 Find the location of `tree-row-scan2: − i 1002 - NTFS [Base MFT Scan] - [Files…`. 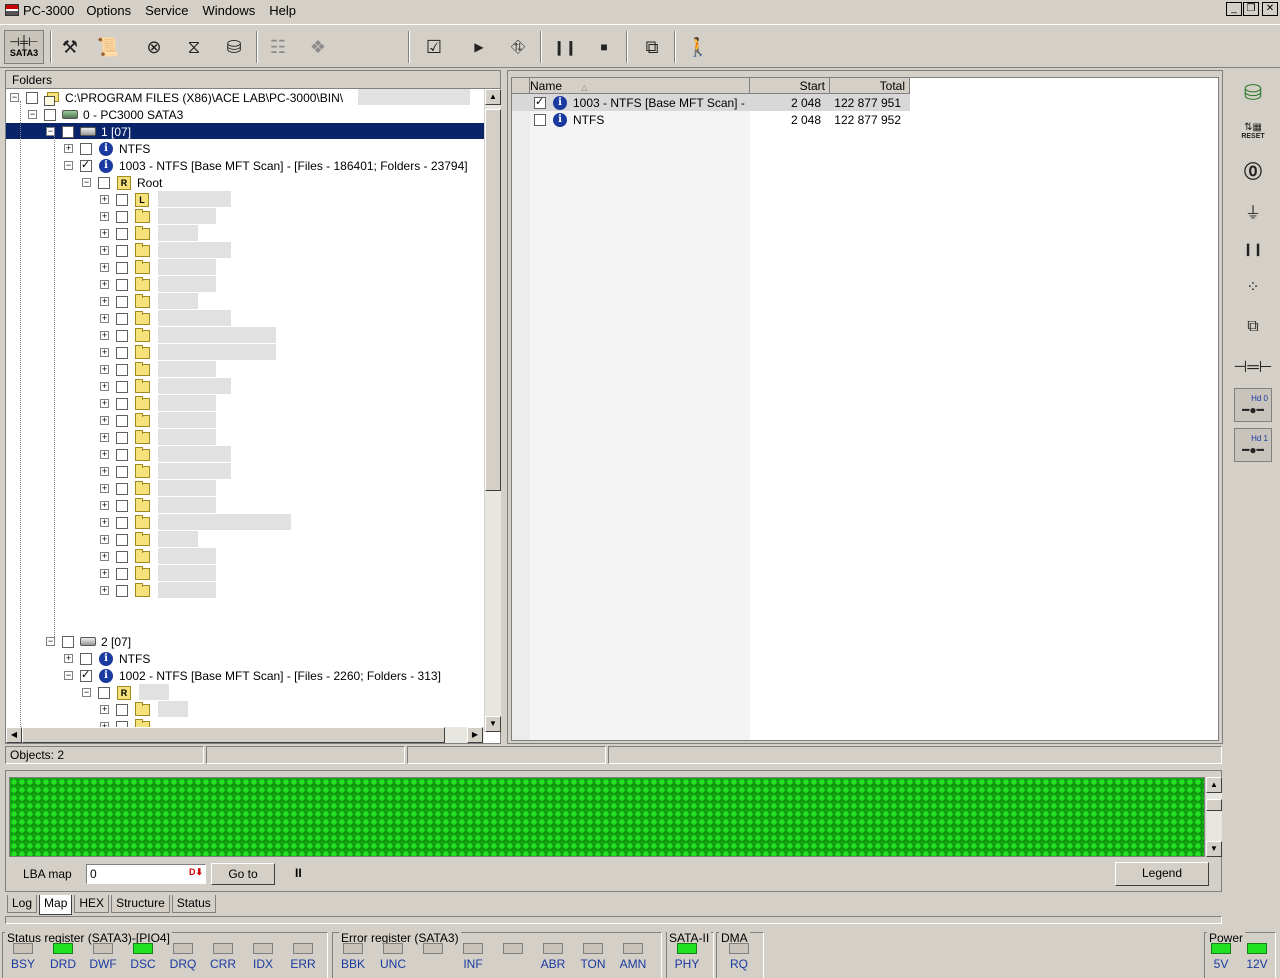

tree-row-scan2: − i 1002 - NTFS [Base MFT Scan] - [Files… is located at coordinates (252, 675).